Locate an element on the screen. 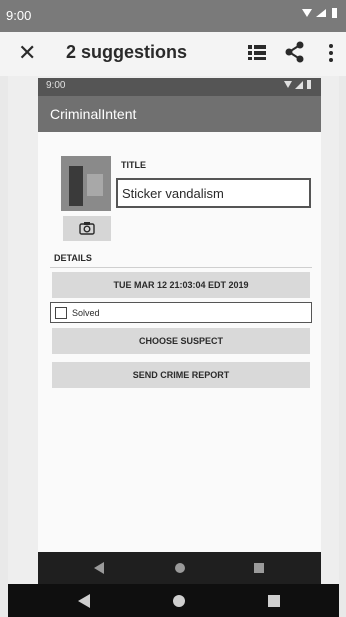 This screenshot has height=617, width=346. more-vert-icon is located at coordinates (331, 53).